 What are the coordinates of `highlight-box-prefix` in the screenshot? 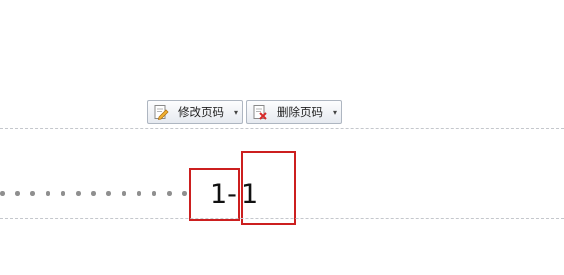 It's located at (214, 194).